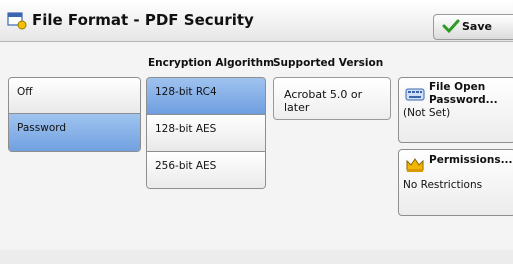  What do you see at coordinates (451, 26) in the screenshot?
I see `checkmark-icon` at bounding box center [451, 26].